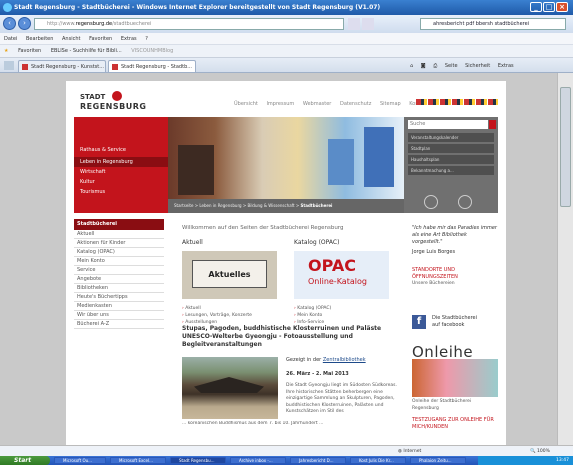  Describe the element at coordinates (39, 39) in the screenshot. I see `menu-bearbeiten: Bearbeiten` at that location.